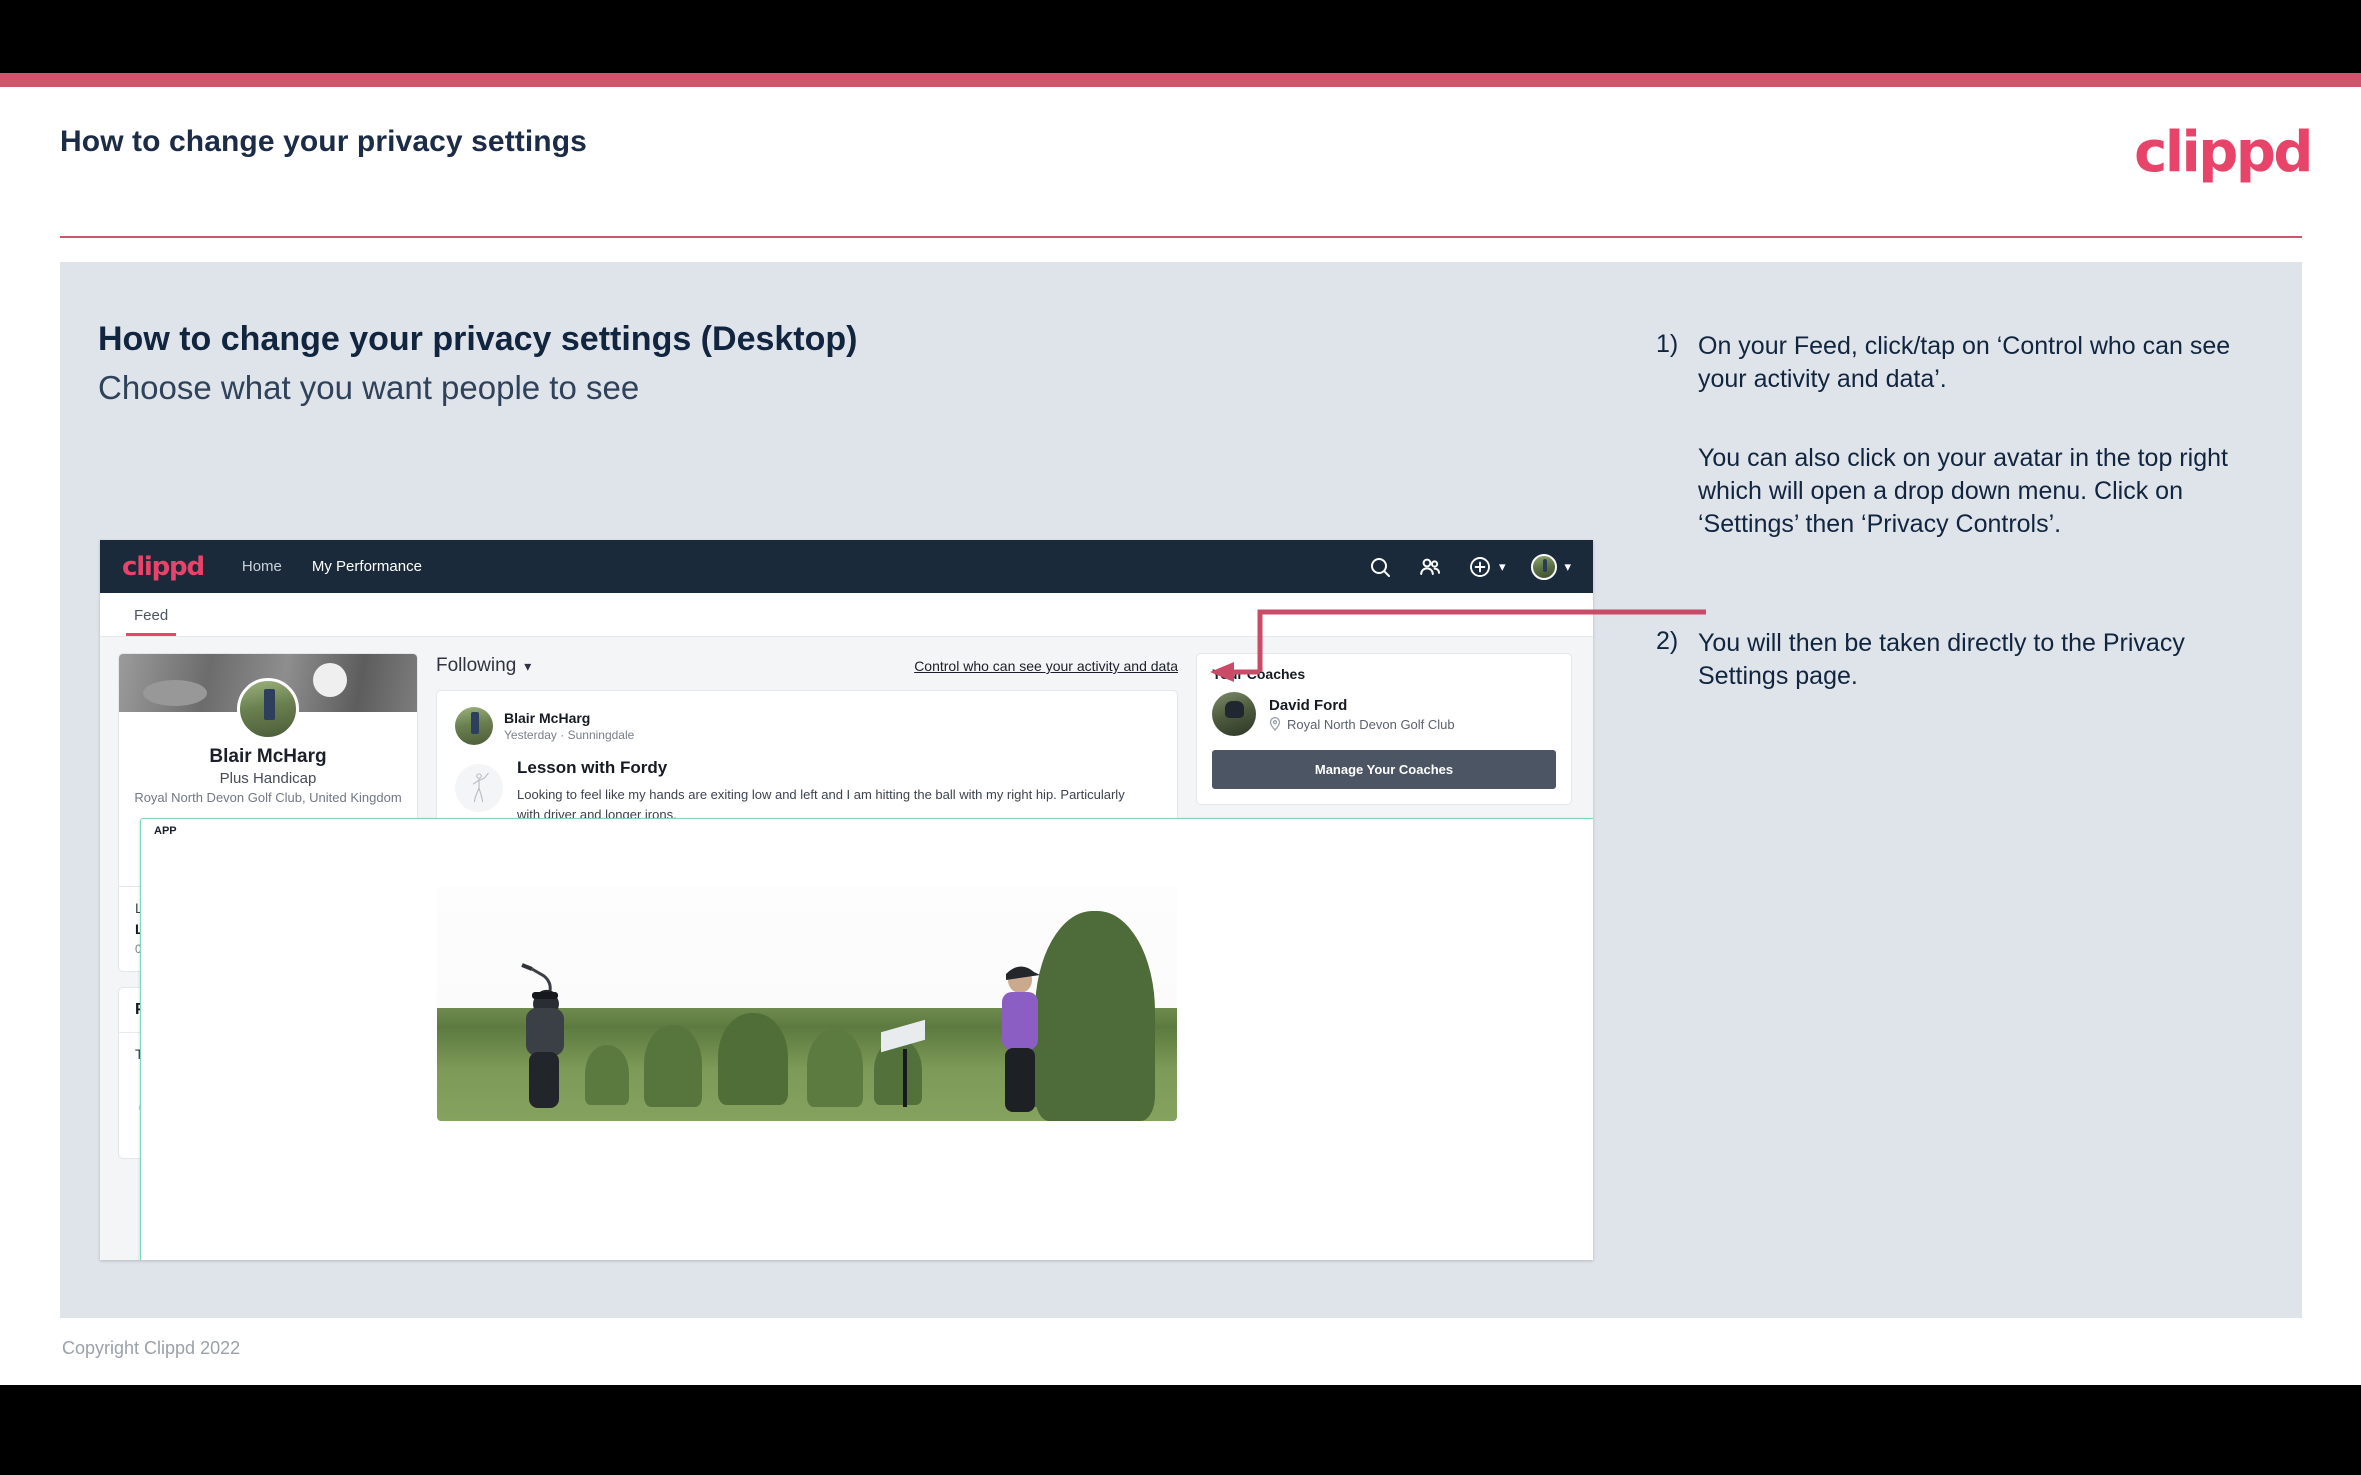 This screenshot has height=1475, width=2361. Describe the element at coordinates (1371, 724) in the screenshot. I see `coach-club-text: Royal North Devon Golf Club` at that location.